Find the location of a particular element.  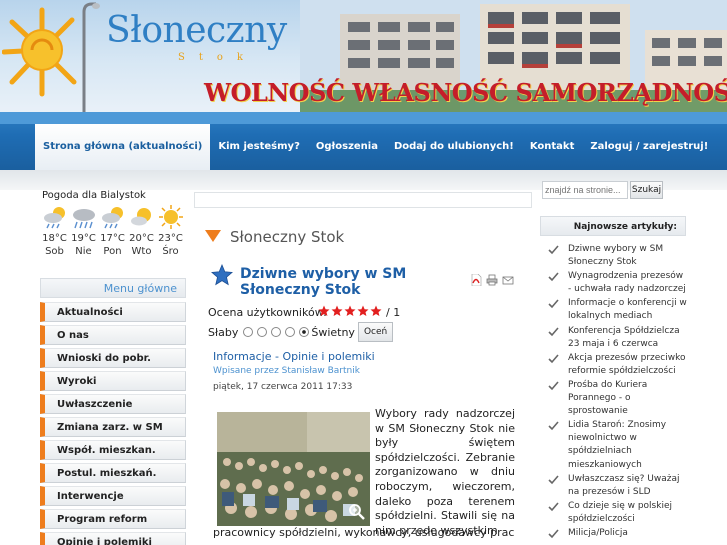

latest-article-item: Milicja/Policja is located at coordinates (618, 533).